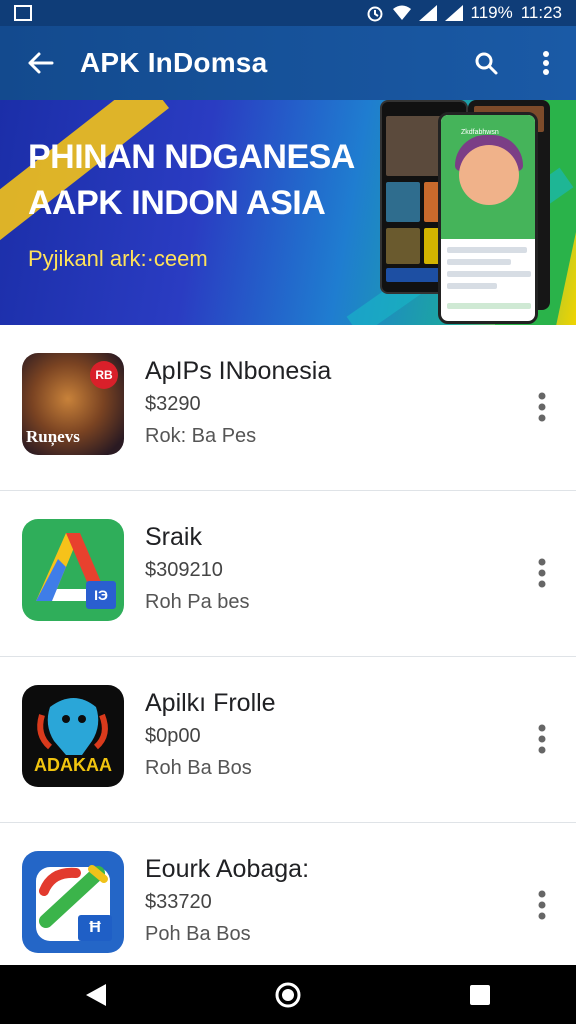  What do you see at coordinates (238, 371) in the screenshot?
I see `app-name: ApIPs INbonesia` at bounding box center [238, 371].